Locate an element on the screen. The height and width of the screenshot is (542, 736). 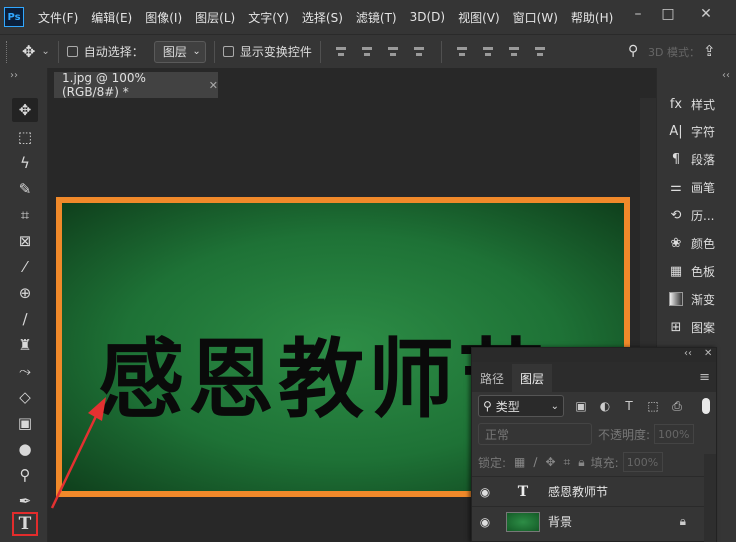
marquee-tool-icon: ⬚ is located at coordinates (25, 137).